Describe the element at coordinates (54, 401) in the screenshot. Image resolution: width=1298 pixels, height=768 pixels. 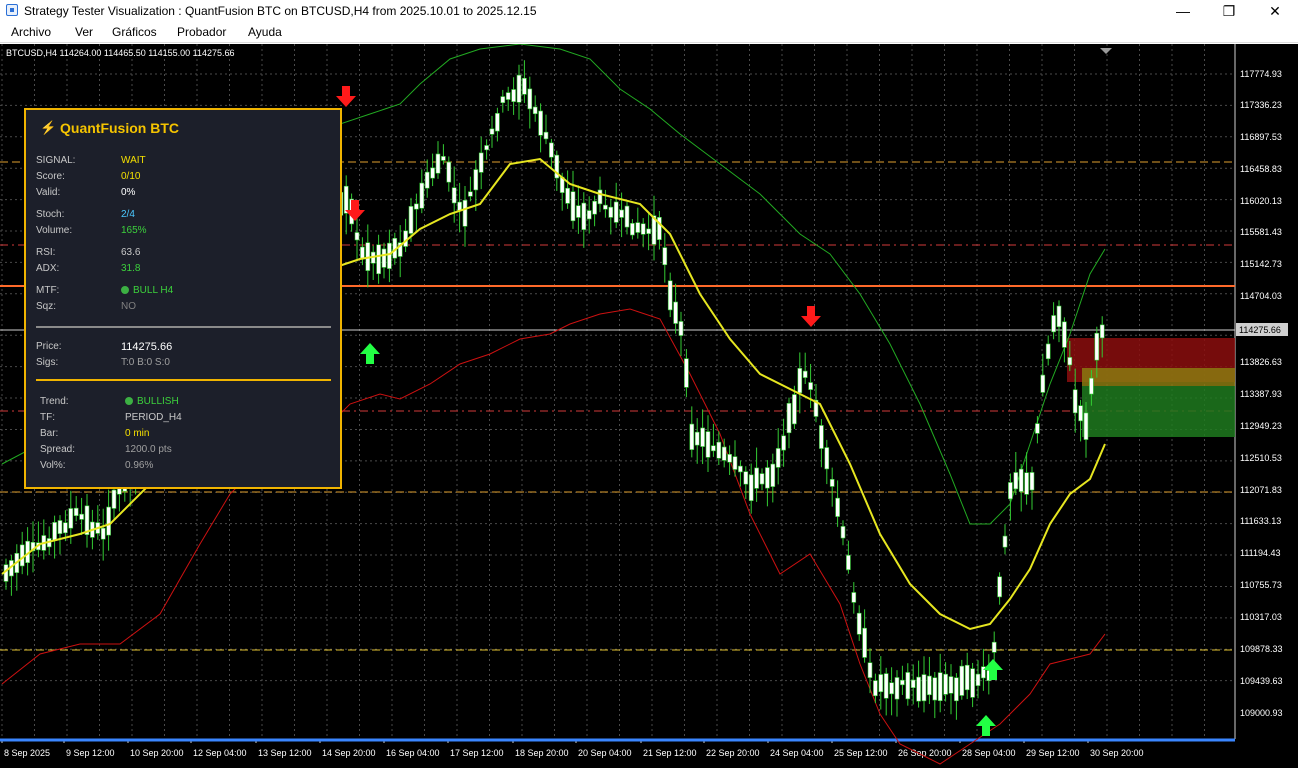
I see `trend-label: Trend:` at that location.